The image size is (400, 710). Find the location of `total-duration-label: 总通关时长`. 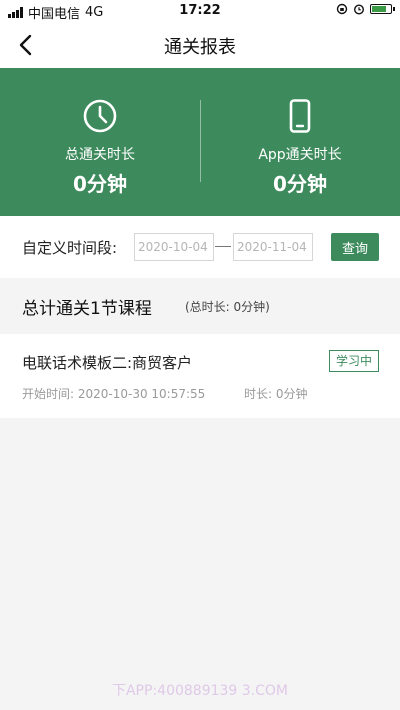

total-duration-label: 总通关时长 is located at coordinates (100, 155).